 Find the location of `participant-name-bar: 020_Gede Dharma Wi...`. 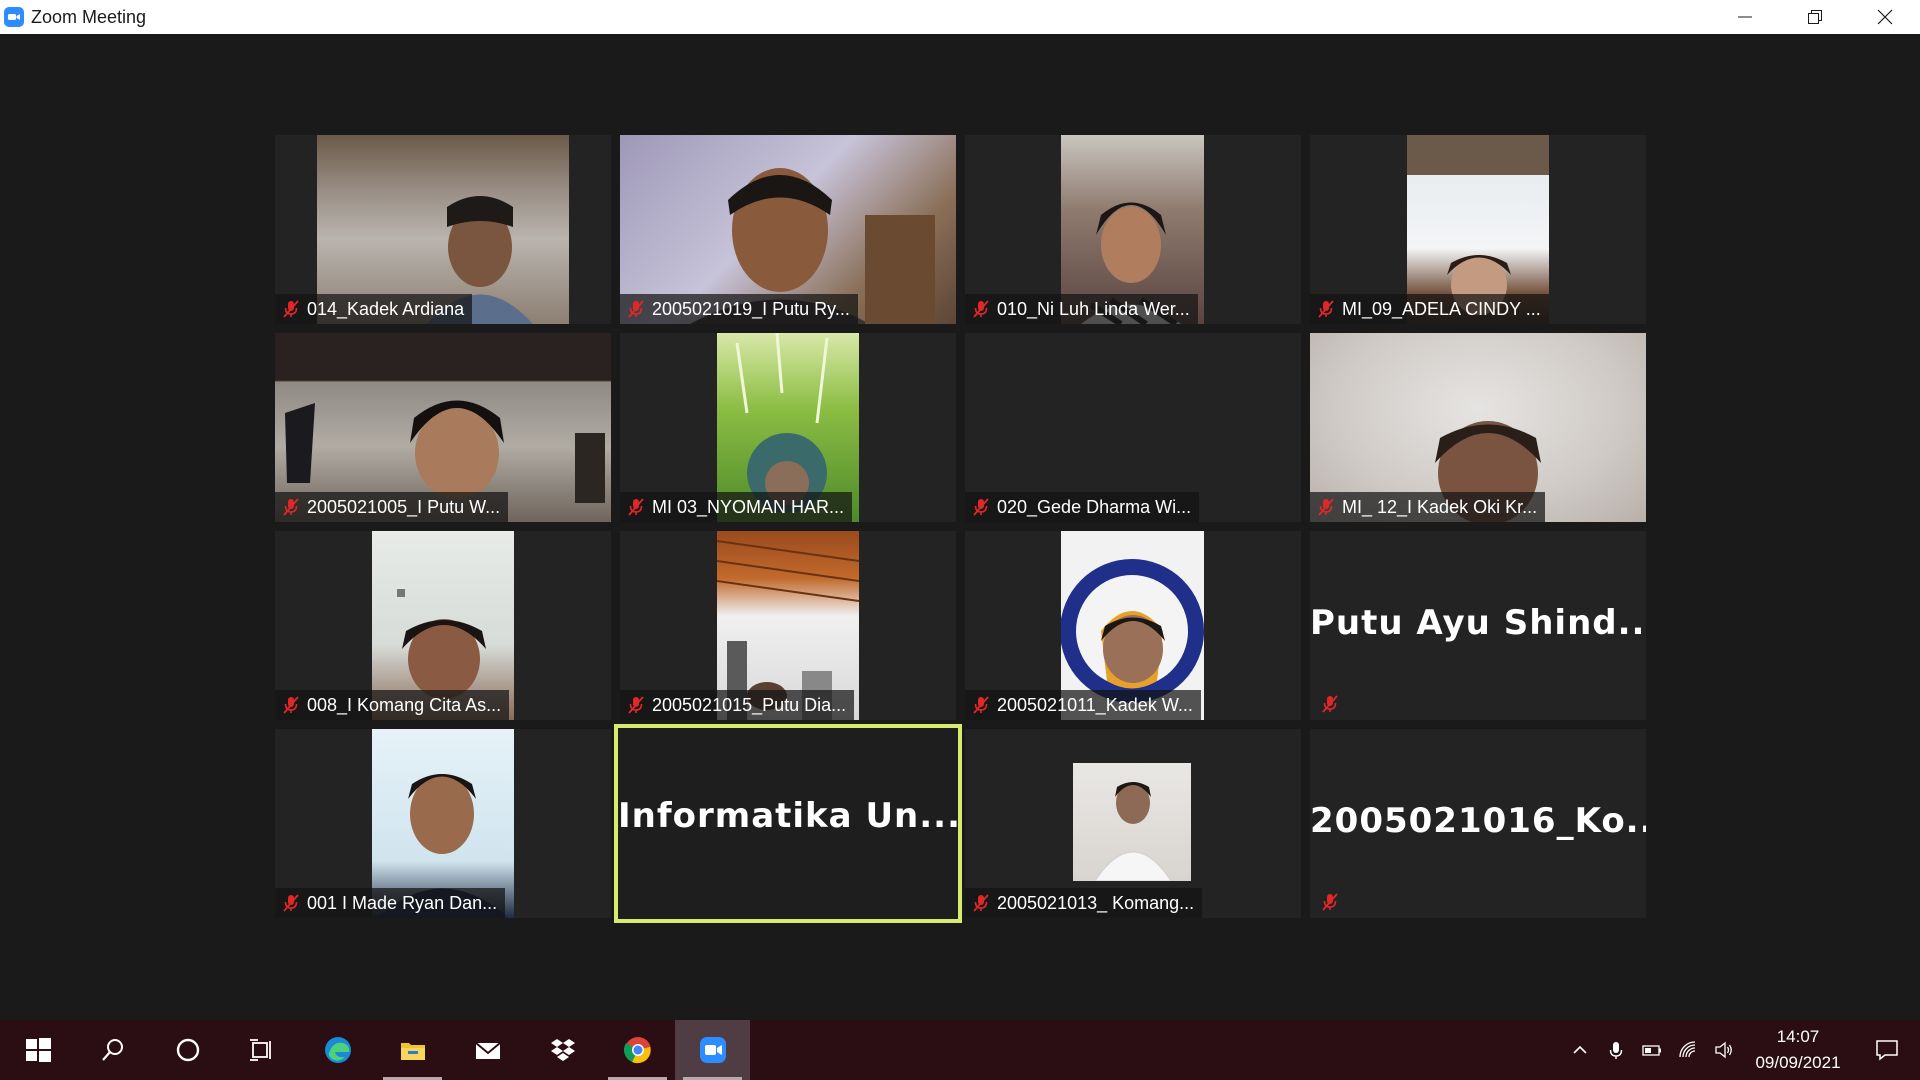

participant-name-bar: 020_Gede Dharma Wi... is located at coordinates (1082, 507).